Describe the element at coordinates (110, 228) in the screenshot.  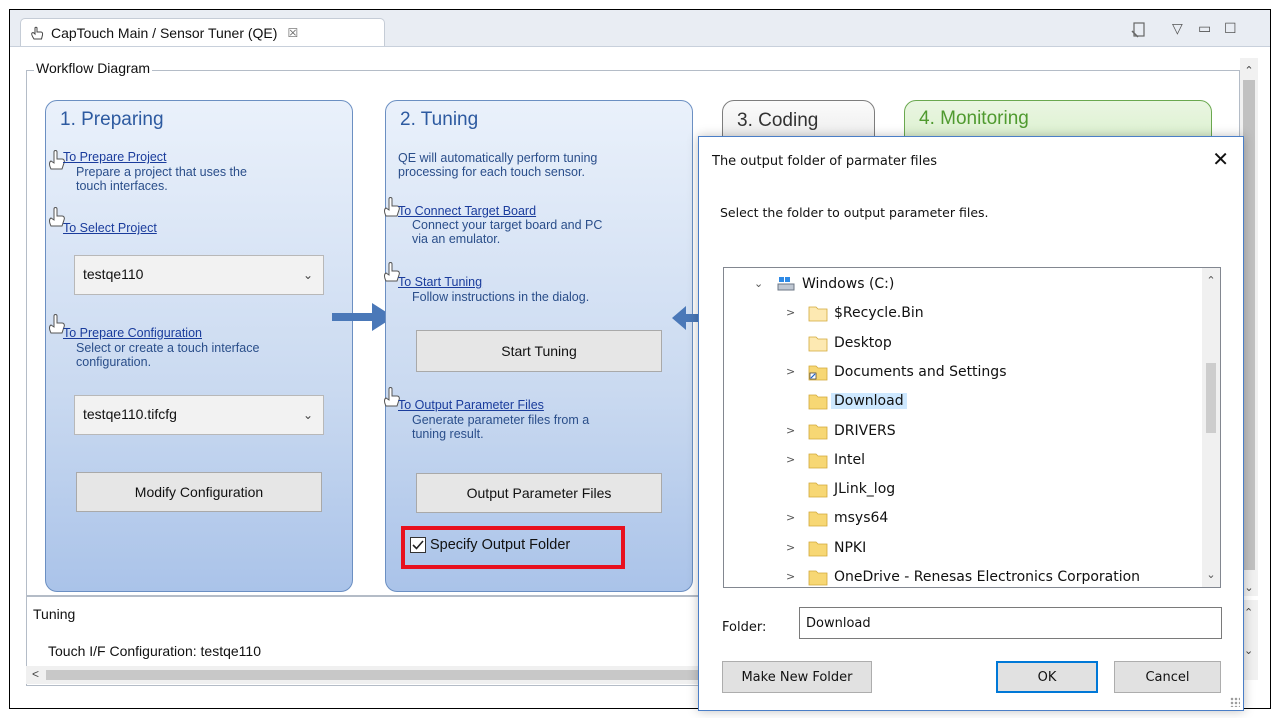
I see `select-project-link: To Select Project` at that location.